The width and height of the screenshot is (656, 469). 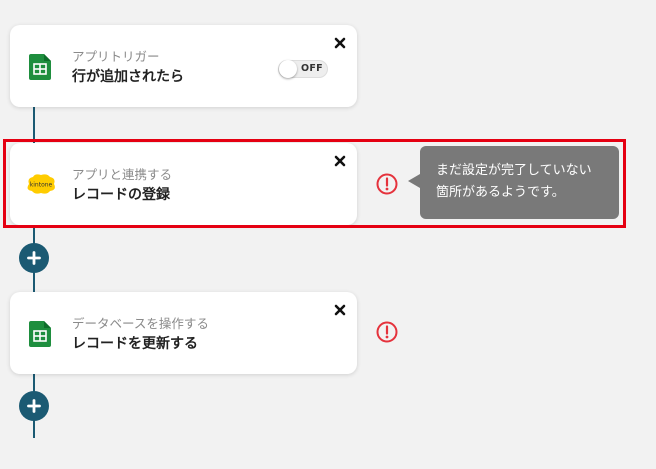 What do you see at coordinates (183, 333) in the screenshot?
I see `step-card-database: データベースを操作する レコードを更新する` at bounding box center [183, 333].